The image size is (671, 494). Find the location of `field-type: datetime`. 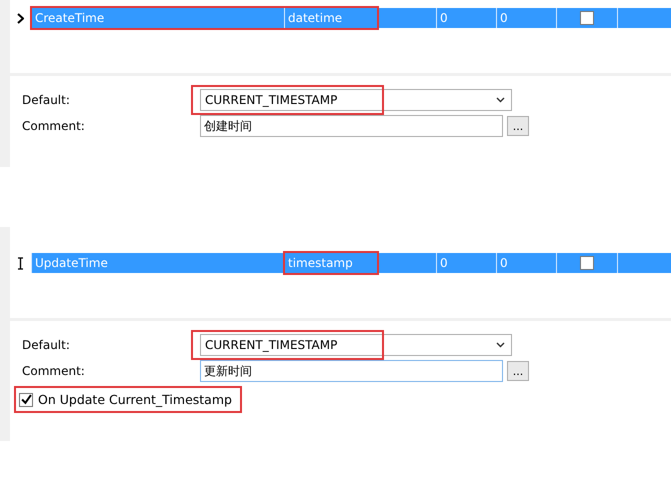

field-type: datetime is located at coordinates (315, 18).